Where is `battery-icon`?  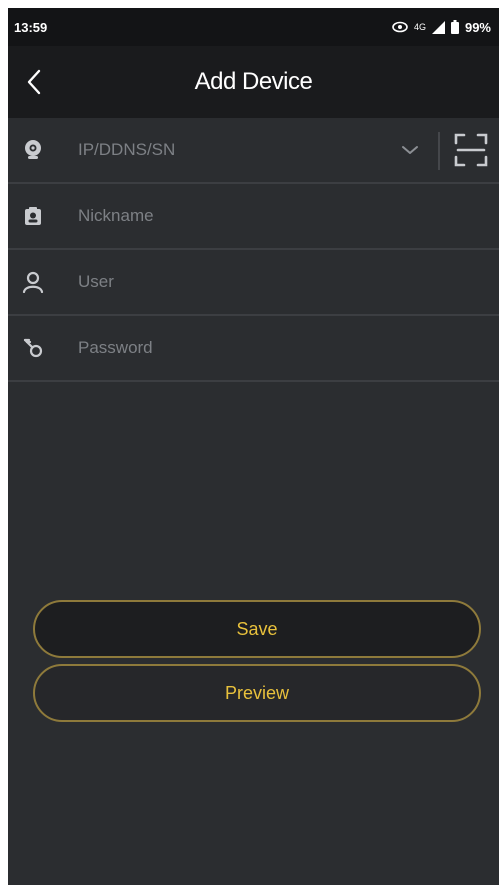 battery-icon is located at coordinates (454, 27).